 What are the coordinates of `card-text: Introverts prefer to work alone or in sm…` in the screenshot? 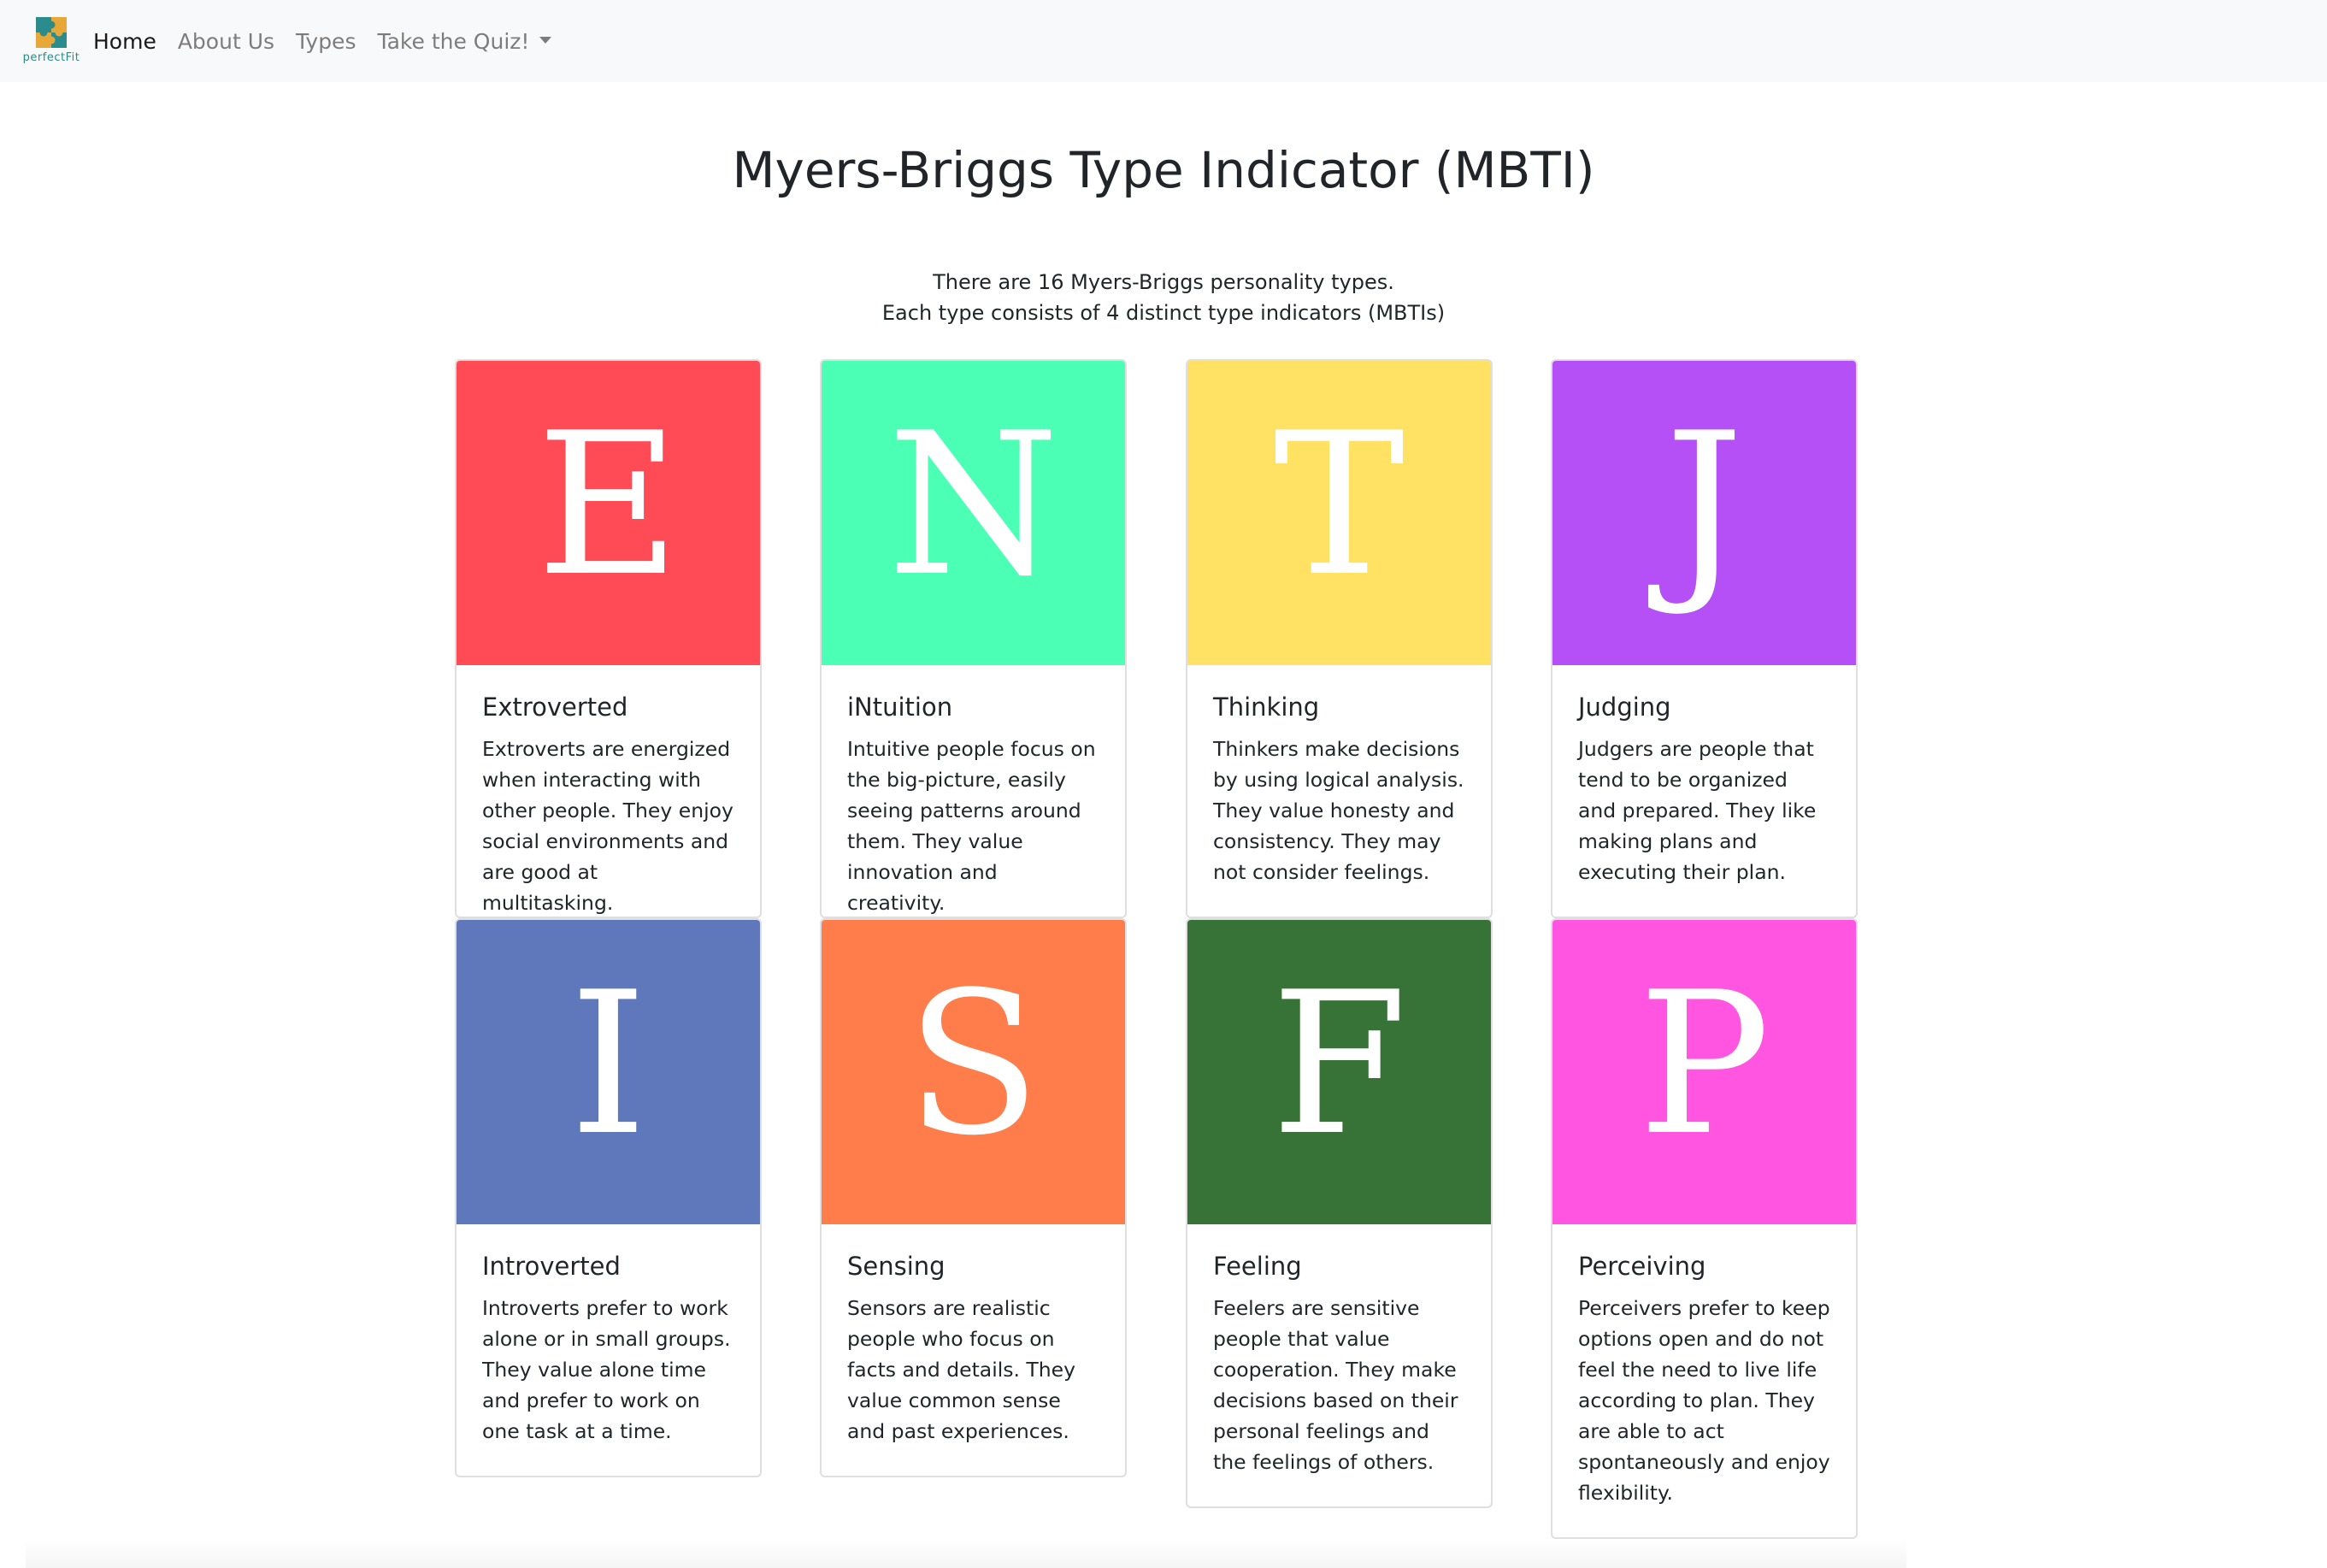 It's located at (606, 1369).